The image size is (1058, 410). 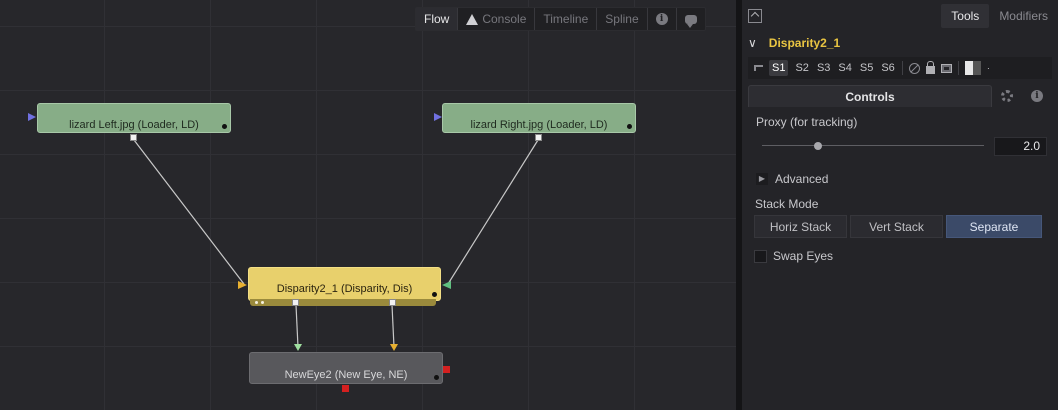 I want to click on version-s6: S6, so click(x=887, y=68).